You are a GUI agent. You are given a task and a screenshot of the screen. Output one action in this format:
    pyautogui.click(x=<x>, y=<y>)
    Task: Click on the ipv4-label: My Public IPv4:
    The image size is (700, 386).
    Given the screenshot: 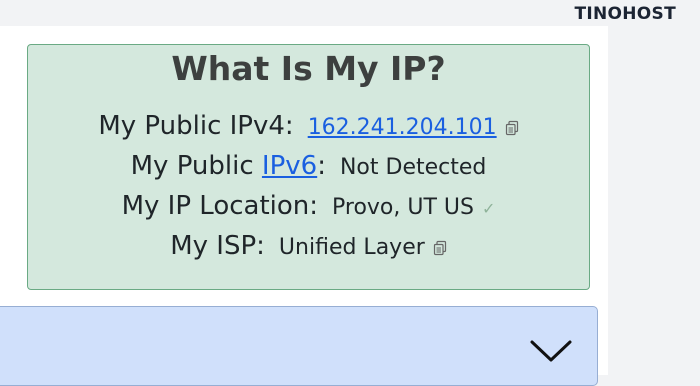 What is the action you would take?
    pyautogui.click(x=196, y=126)
    